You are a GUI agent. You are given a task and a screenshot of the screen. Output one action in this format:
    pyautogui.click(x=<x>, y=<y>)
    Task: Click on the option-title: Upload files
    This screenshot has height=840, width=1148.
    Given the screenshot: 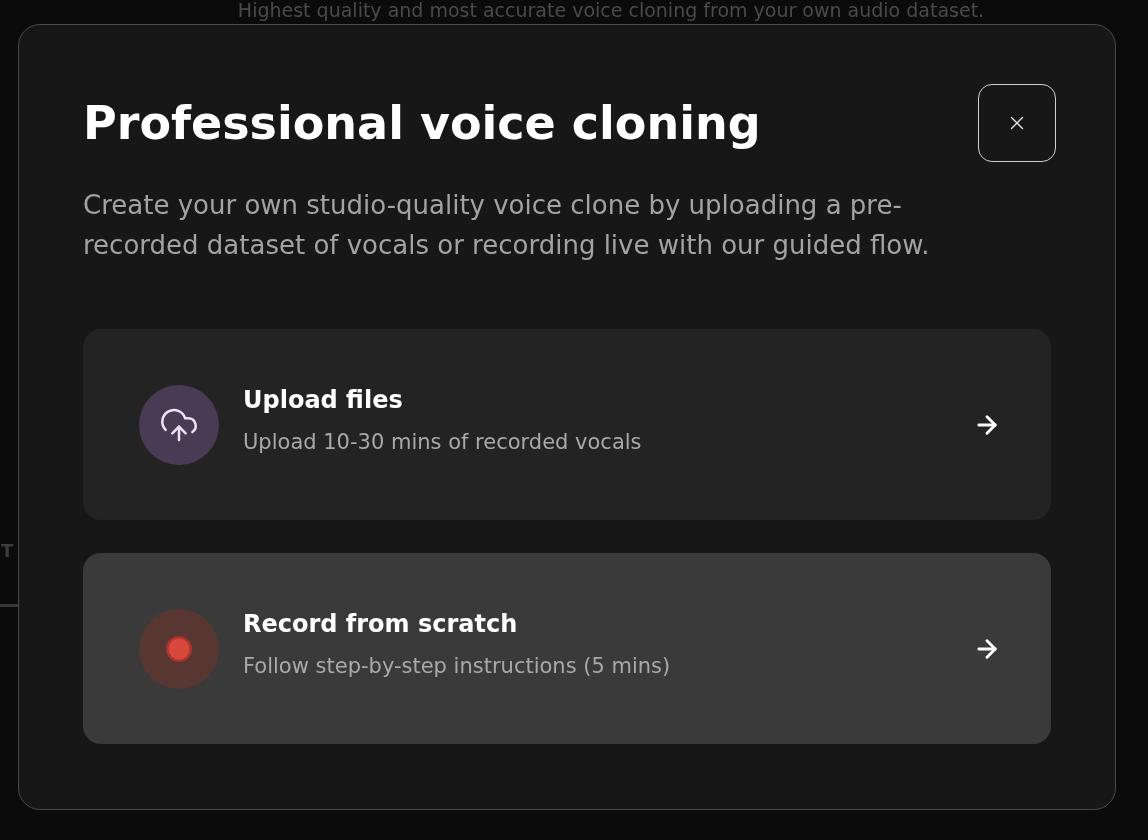 What is the action you would take?
    pyautogui.click(x=323, y=399)
    